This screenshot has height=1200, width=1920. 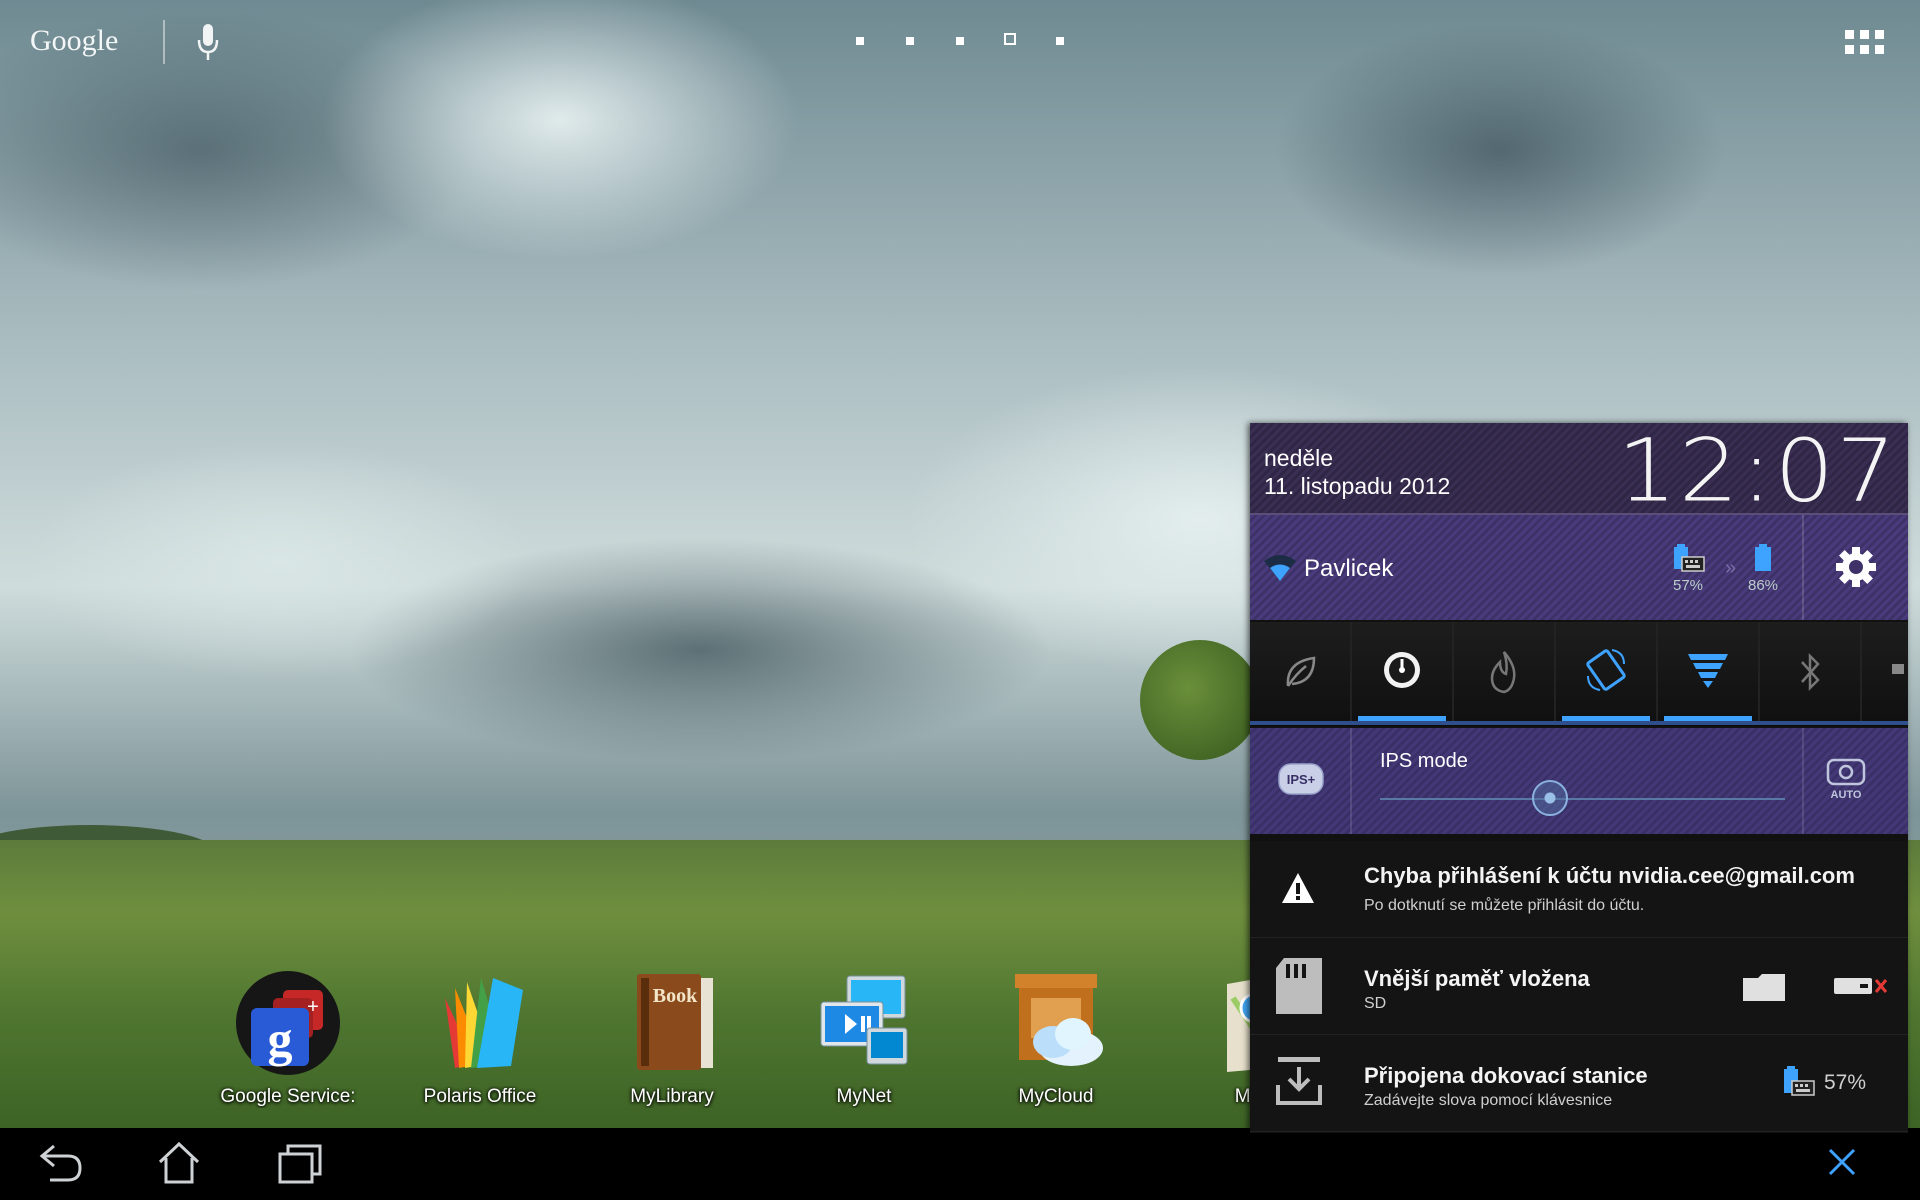 What do you see at coordinates (1506, 1075) in the screenshot?
I see `notification-title: Připojena dokovací stanice` at bounding box center [1506, 1075].